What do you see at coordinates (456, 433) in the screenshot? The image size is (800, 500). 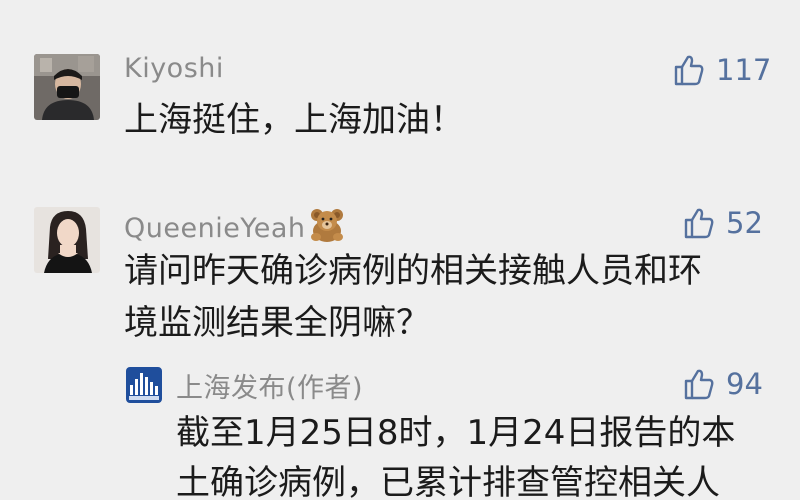 I see `reply-text: 截至1月25日8时，1月24日报告的本` at bounding box center [456, 433].